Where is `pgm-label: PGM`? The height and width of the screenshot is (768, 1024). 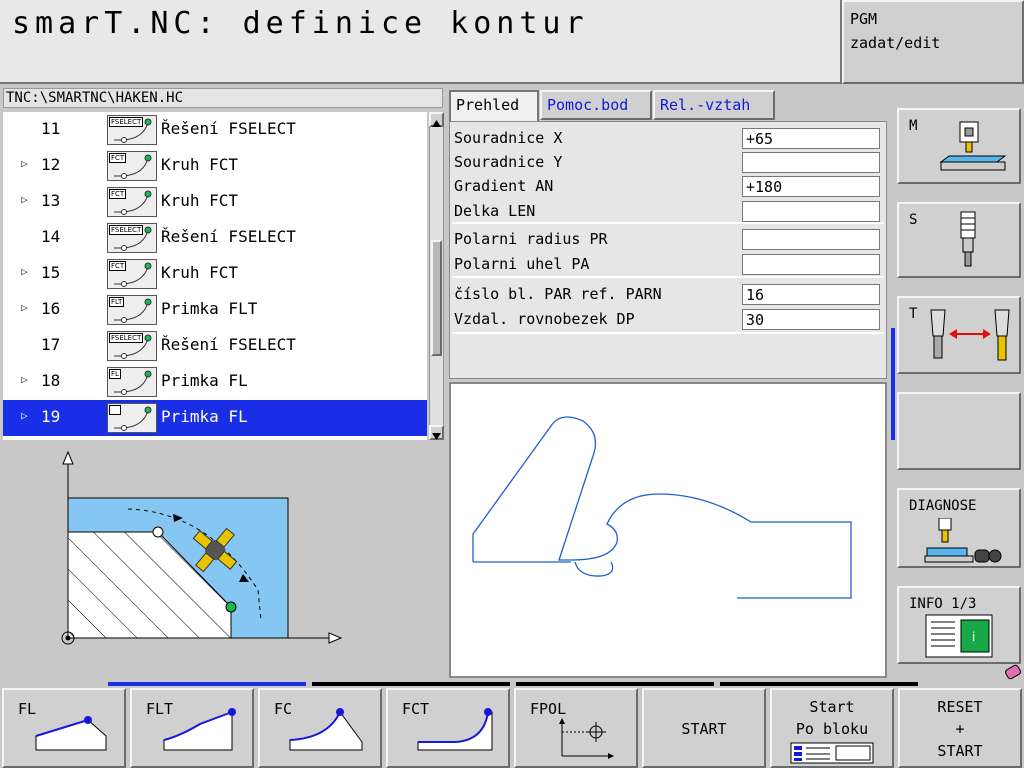
pgm-label: PGM is located at coordinates (864, 19).